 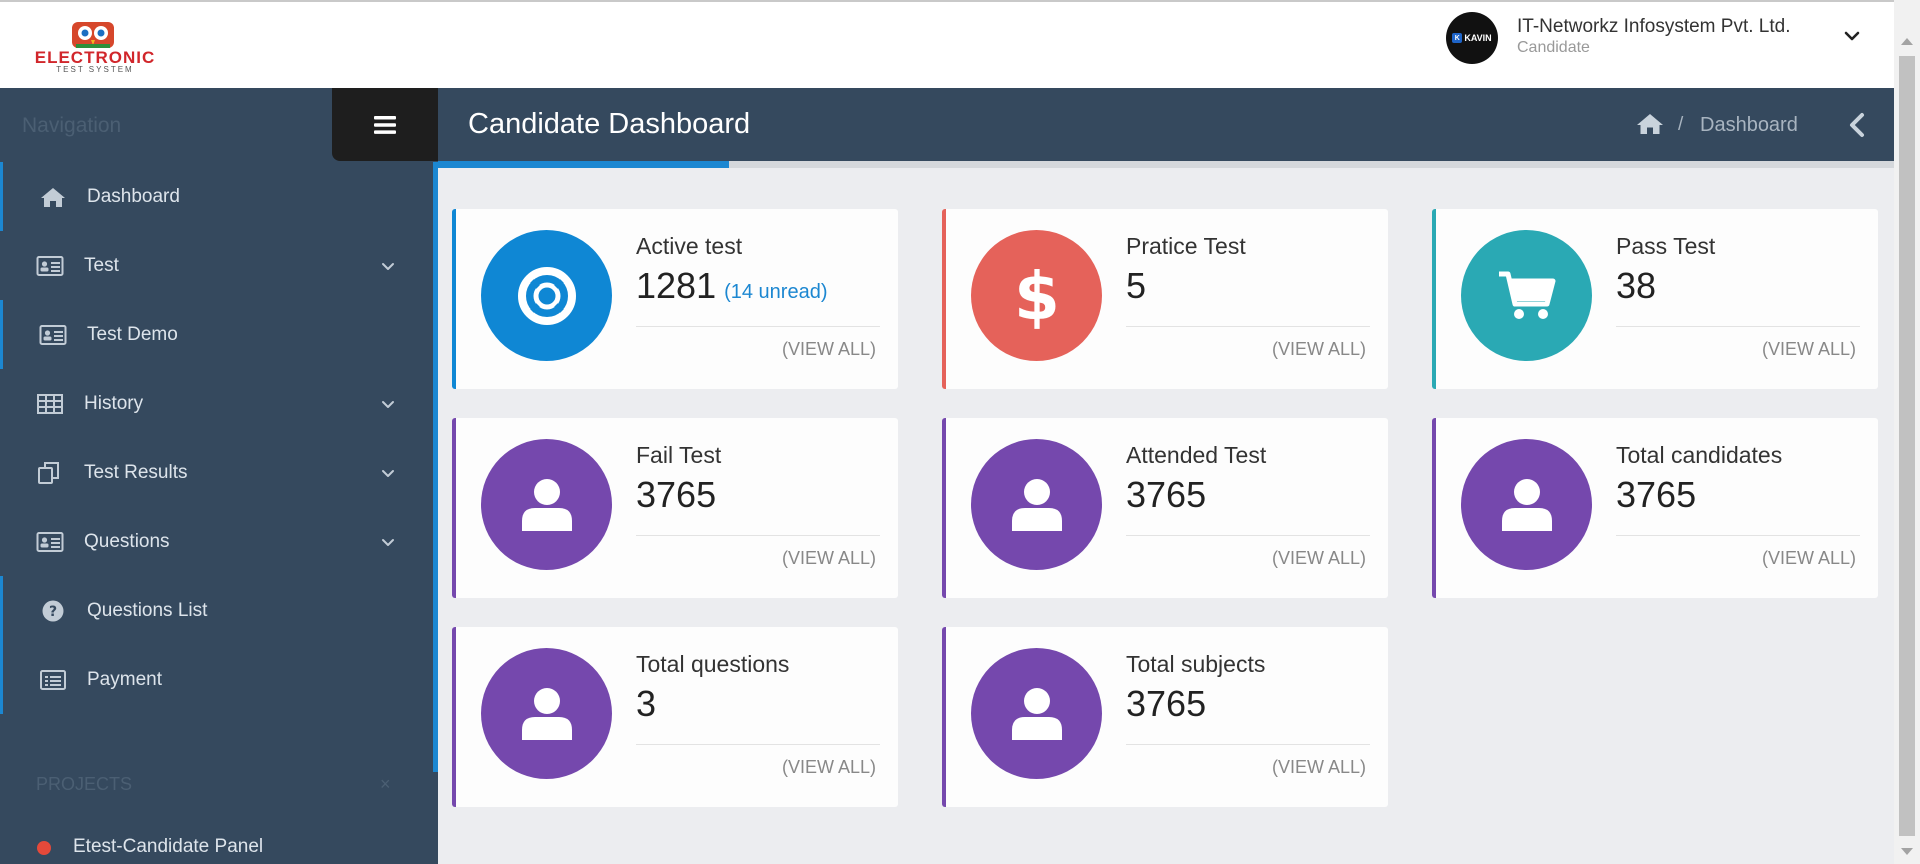 I want to click on card-icon-circle: $, so click(x=1036, y=295).